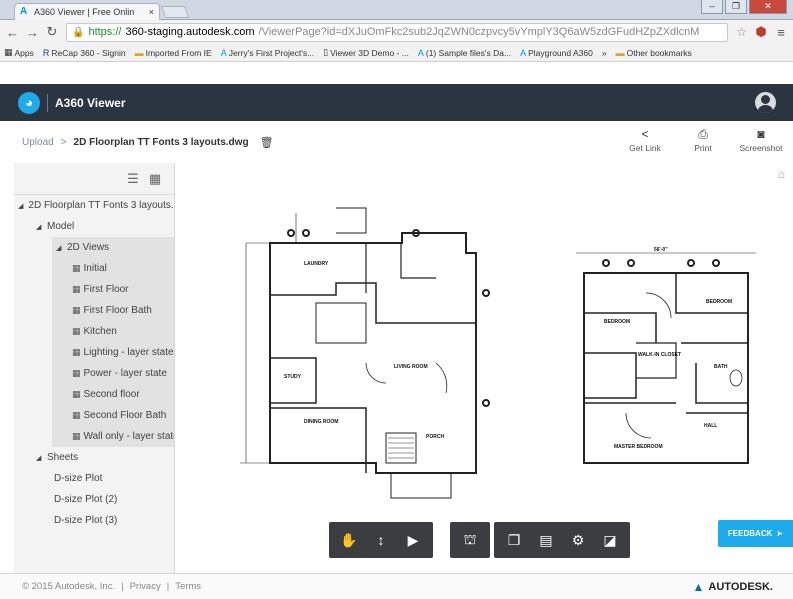 The image size is (793, 599). Describe the element at coordinates (645, 134) in the screenshot. I see `share-icon: <` at that location.